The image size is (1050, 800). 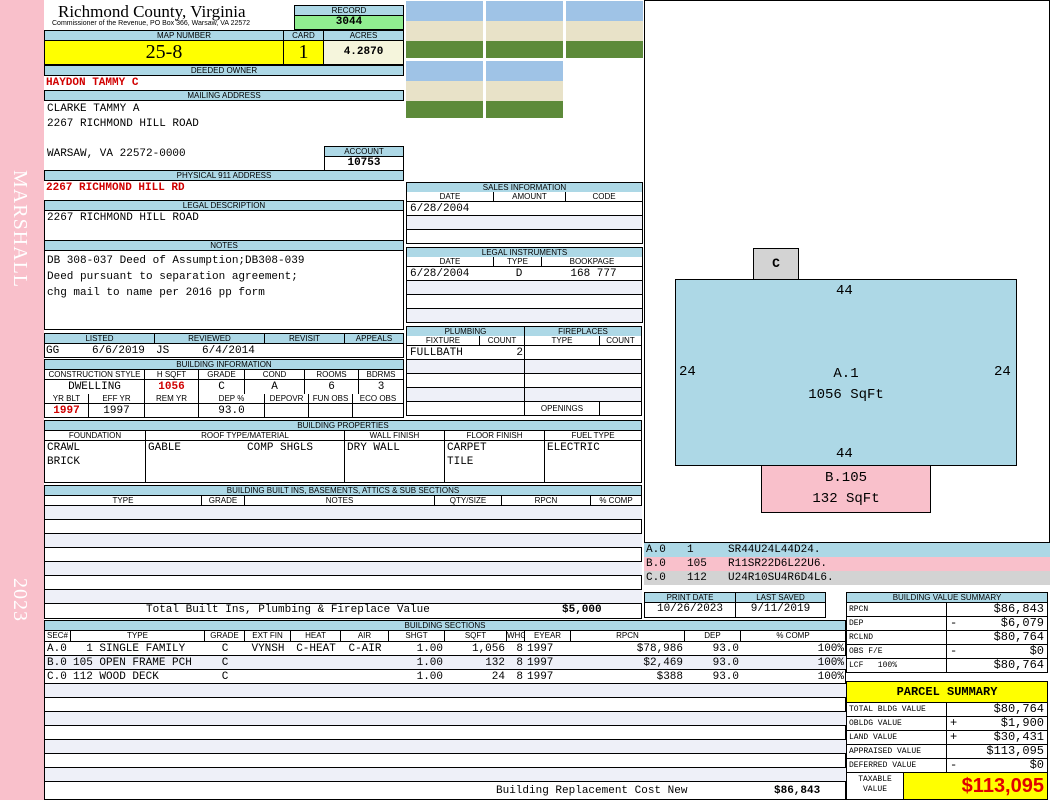 I want to click on sales-row: 6/28/2004, so click(x=524, y=209).